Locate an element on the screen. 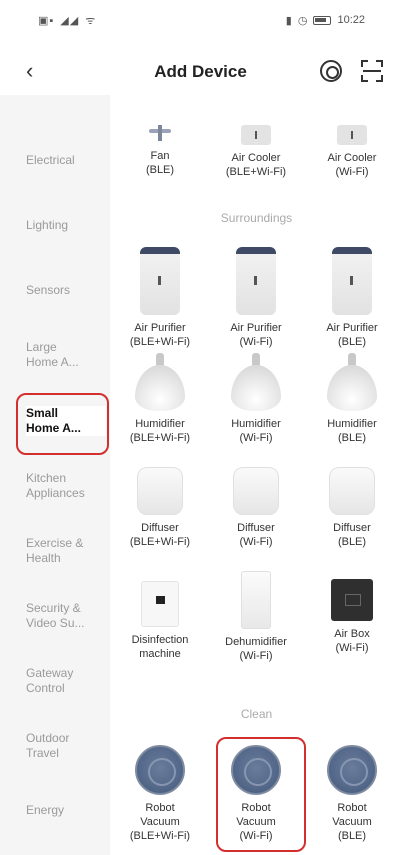 This screenshot has width=401, height=855. battery-icon is located at coordinates (322, 20).